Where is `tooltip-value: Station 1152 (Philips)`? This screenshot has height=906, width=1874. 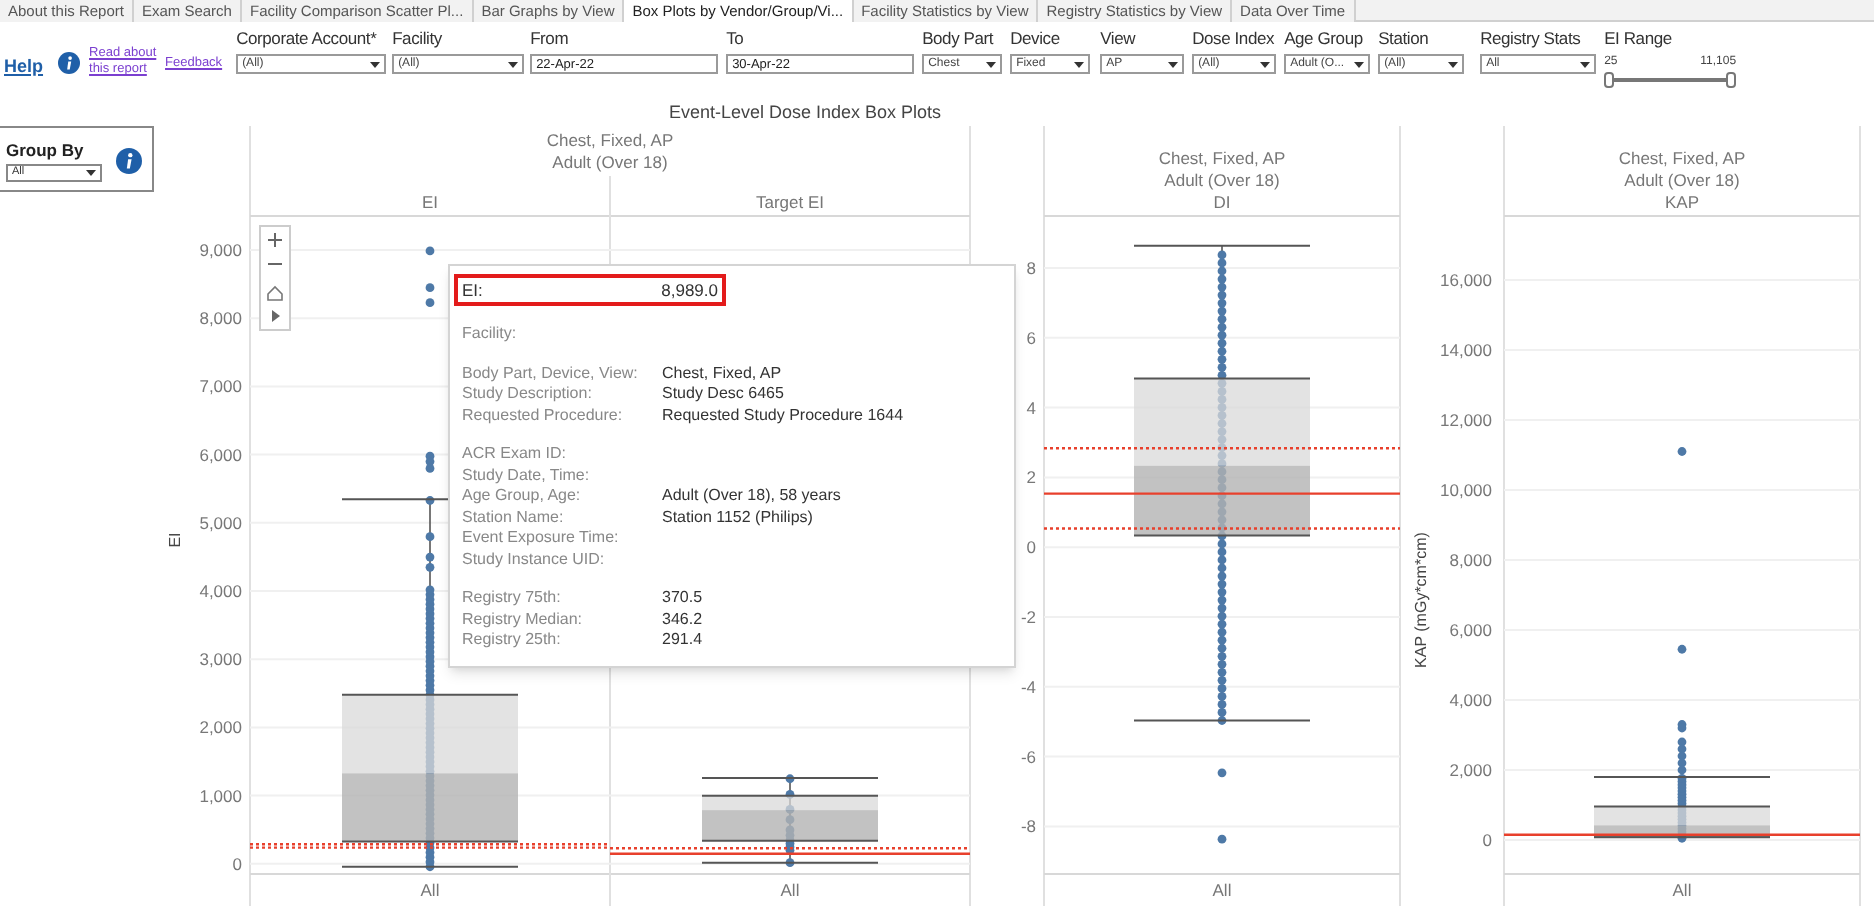 tooltip-value: Station 1152 (Philips) is located at coordinates (737, 517).